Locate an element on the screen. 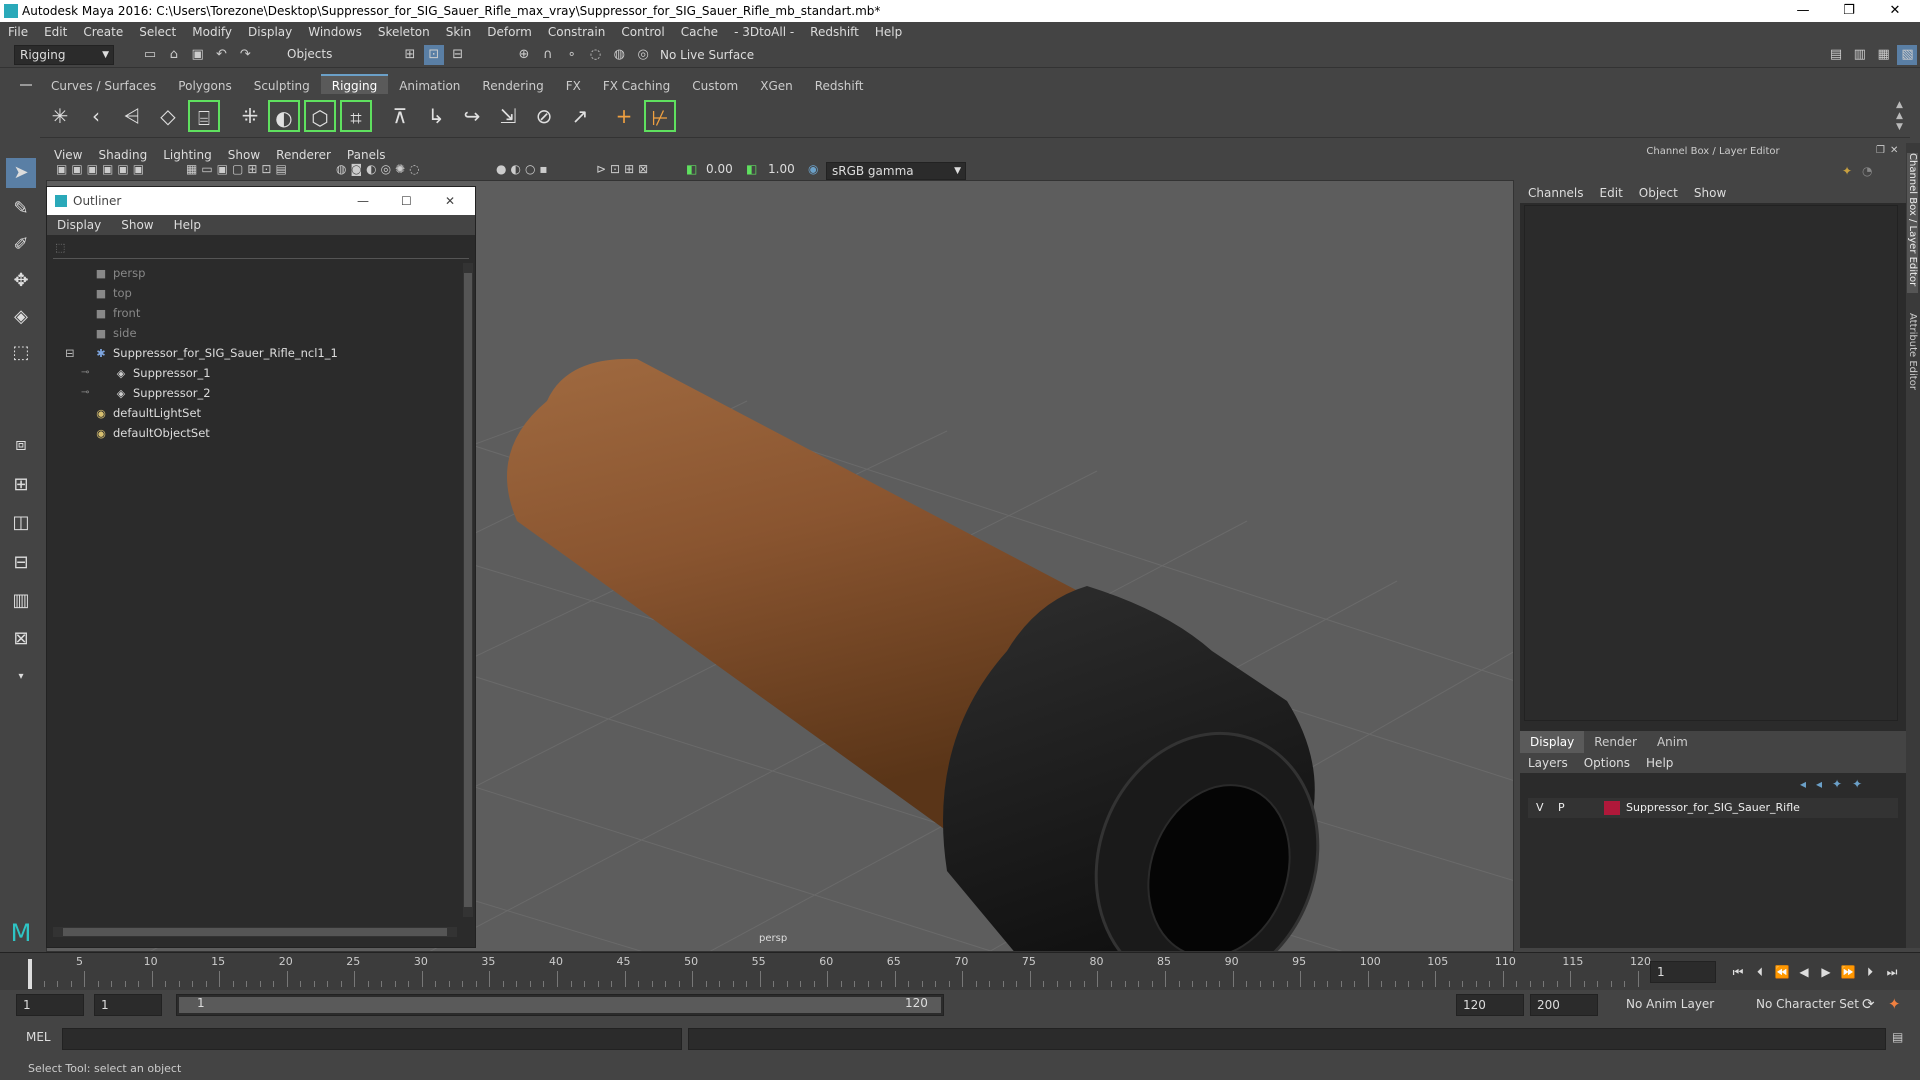 The image size is (1920, 1080). parent-constraint-icon: ↪ is located at coordinates (472, 116).